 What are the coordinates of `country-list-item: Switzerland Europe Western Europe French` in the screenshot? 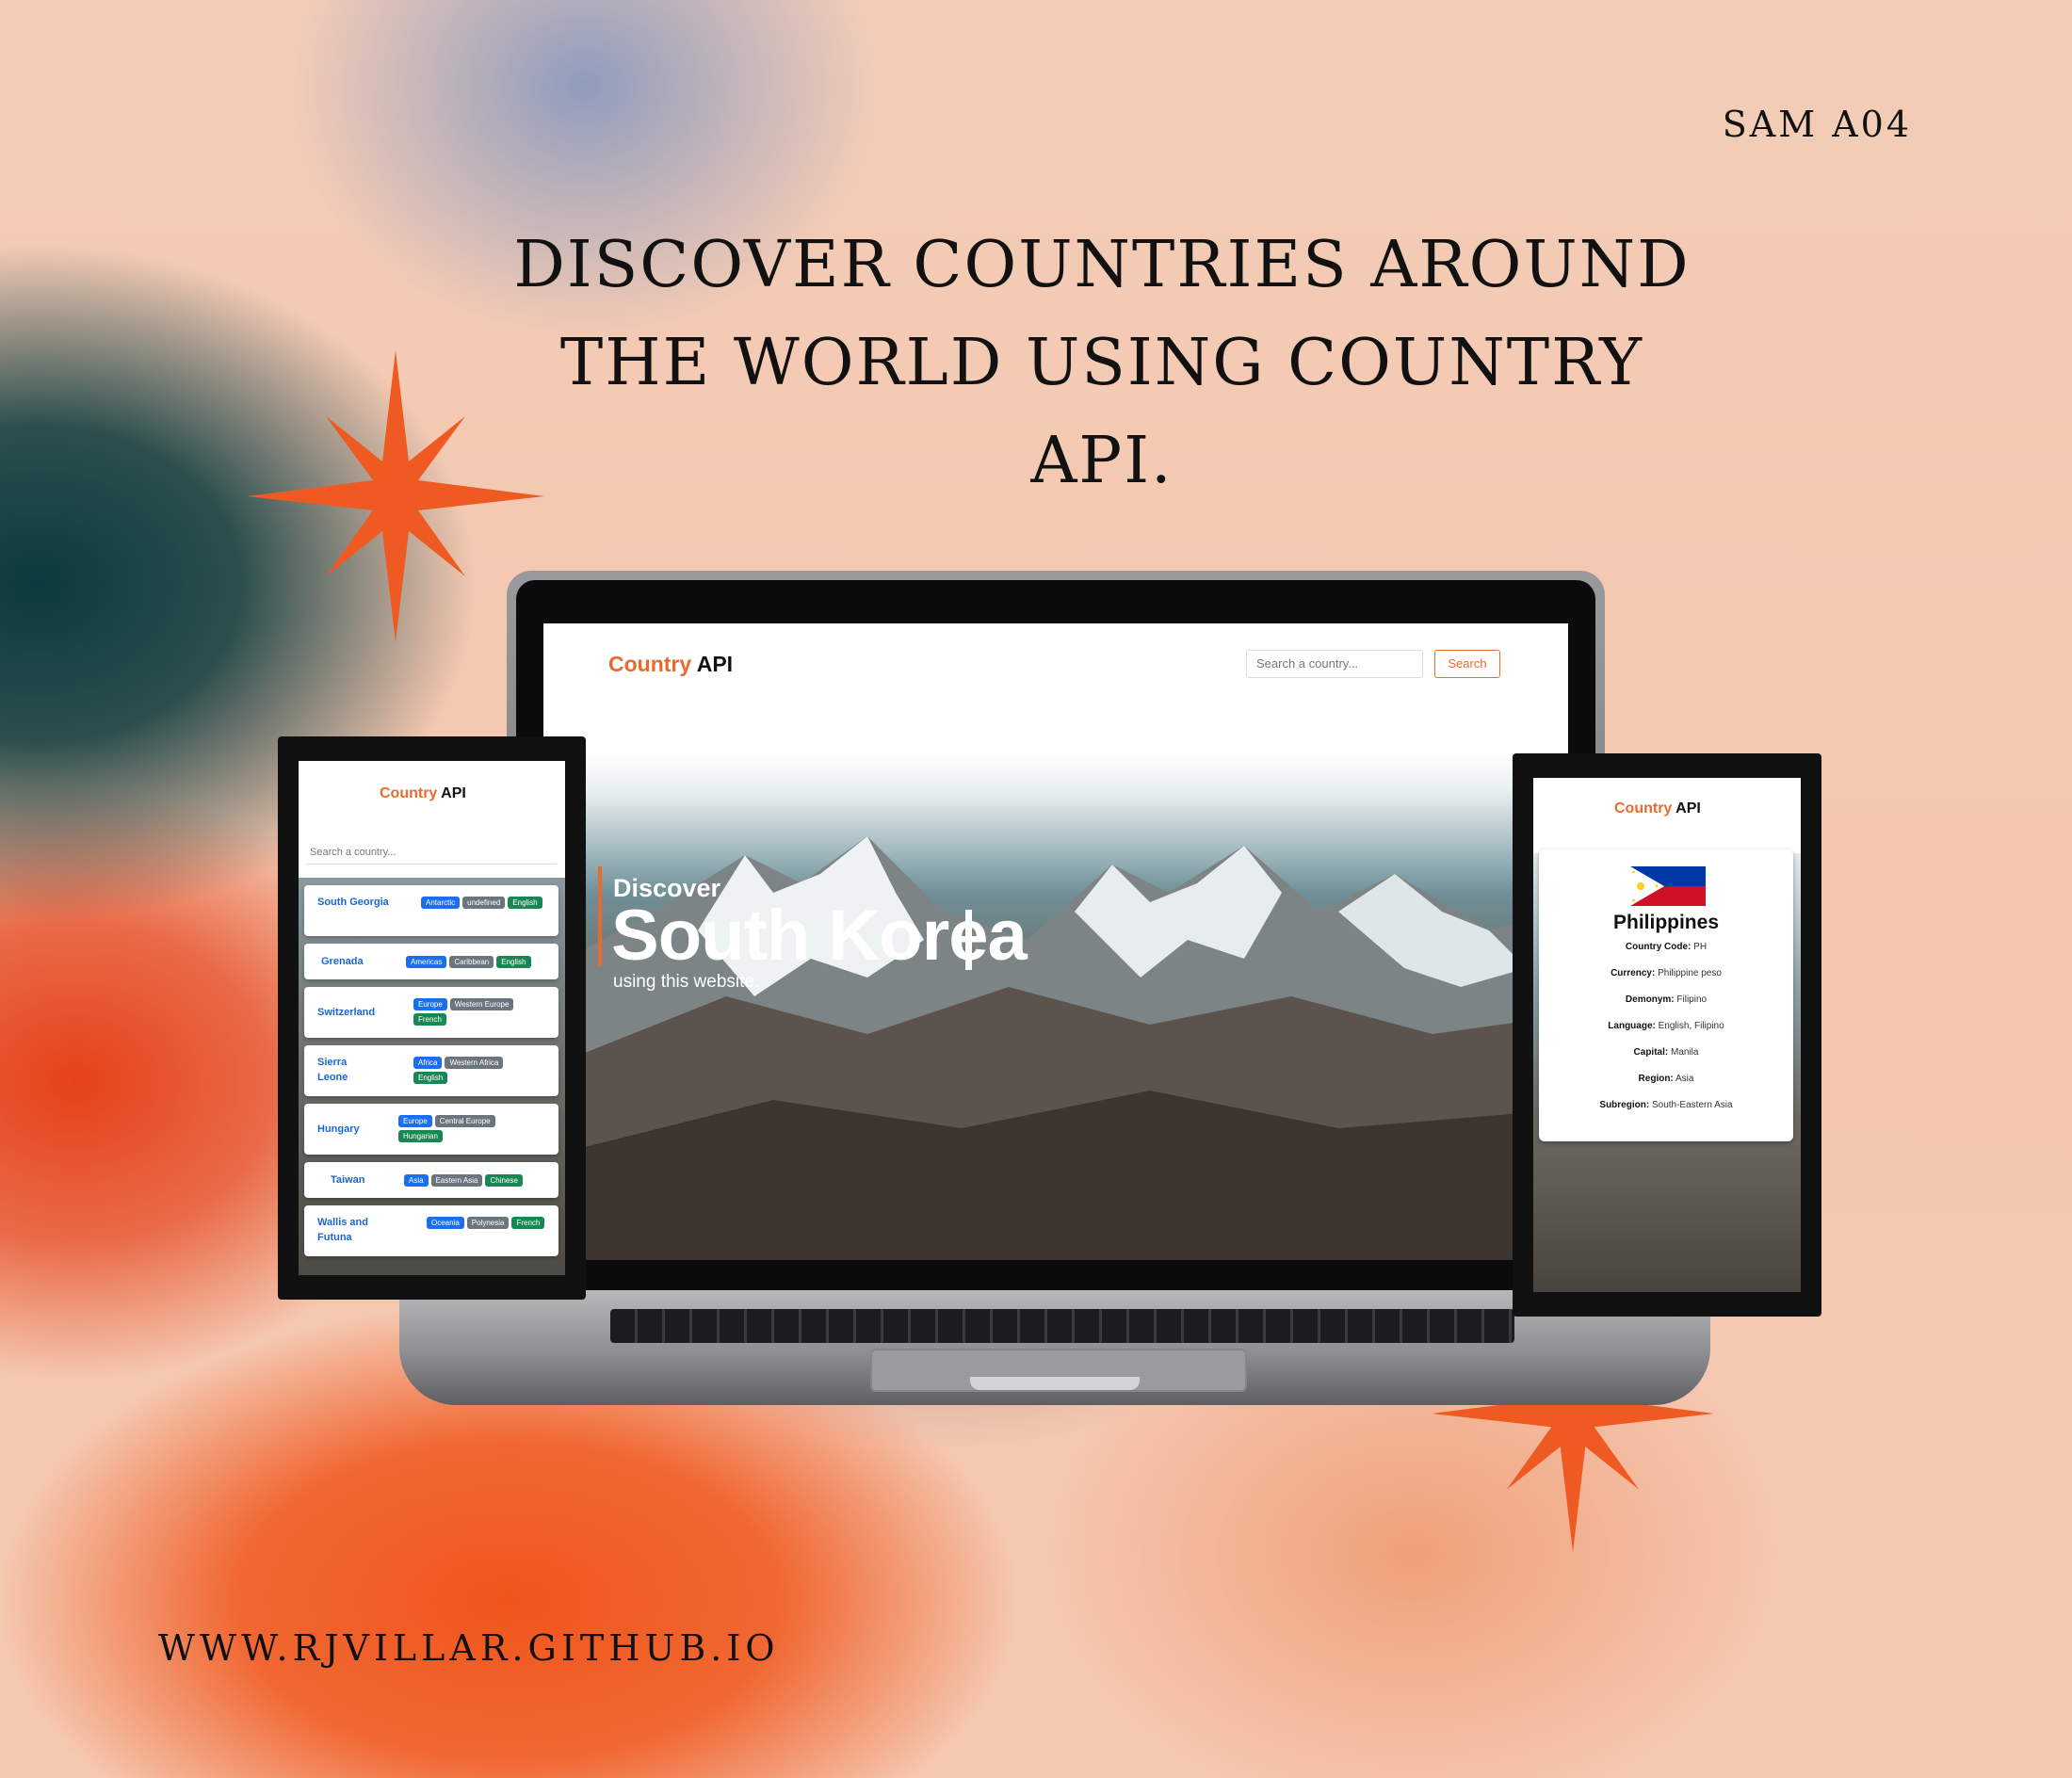 It's located at (431, 1012).